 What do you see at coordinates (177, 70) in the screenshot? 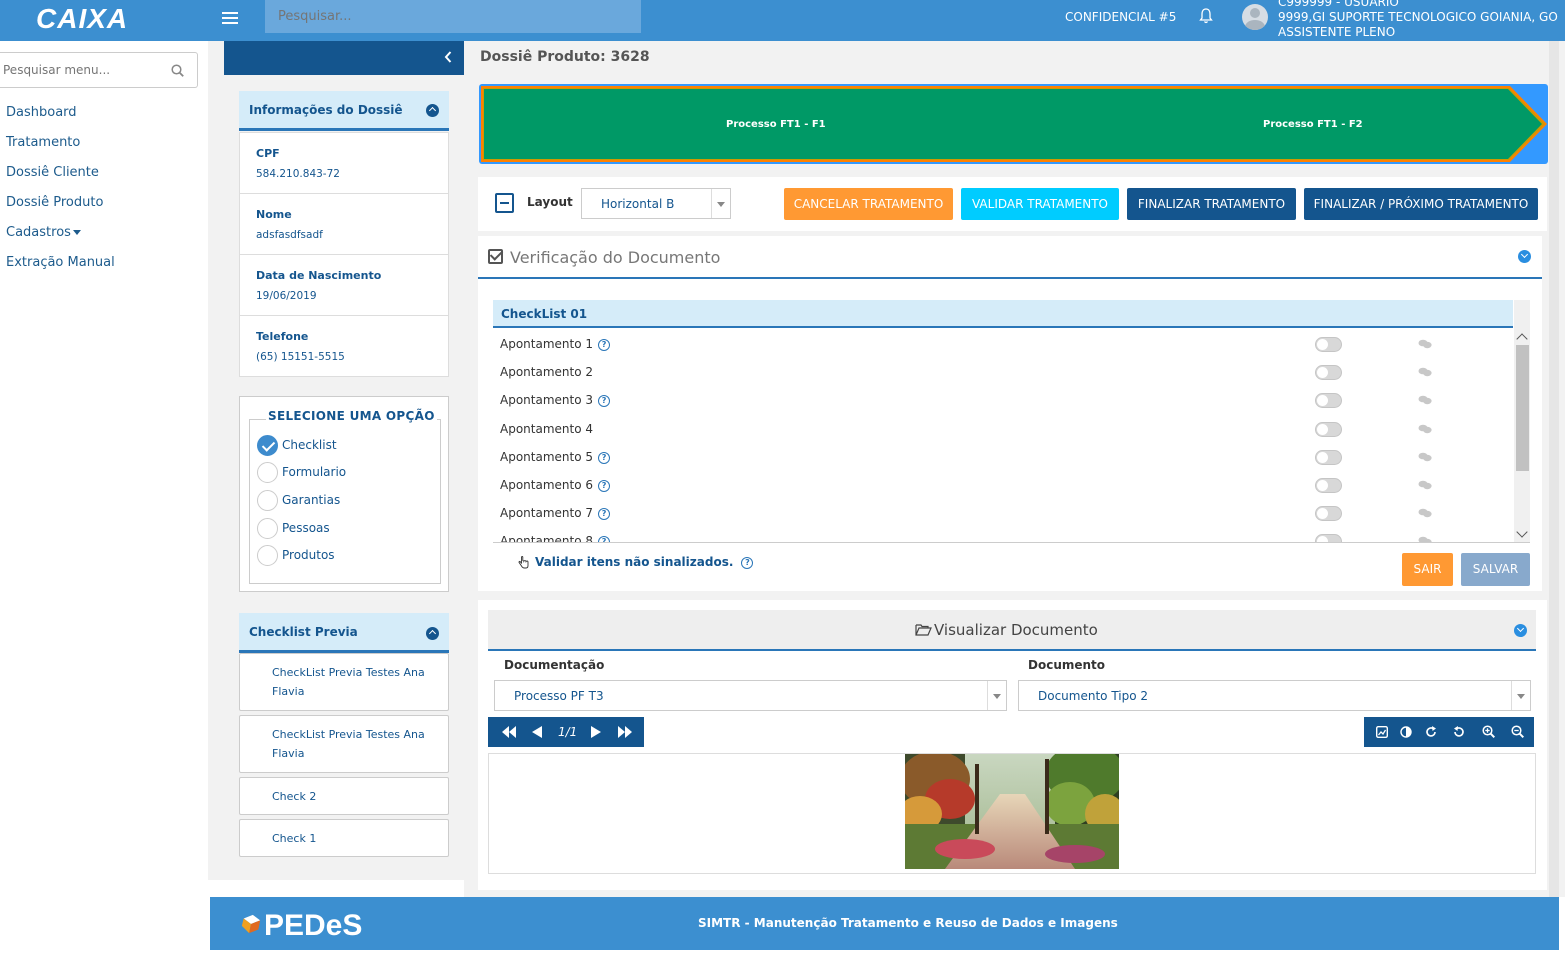
I see `search-icon` at bounding box center [177, 70].